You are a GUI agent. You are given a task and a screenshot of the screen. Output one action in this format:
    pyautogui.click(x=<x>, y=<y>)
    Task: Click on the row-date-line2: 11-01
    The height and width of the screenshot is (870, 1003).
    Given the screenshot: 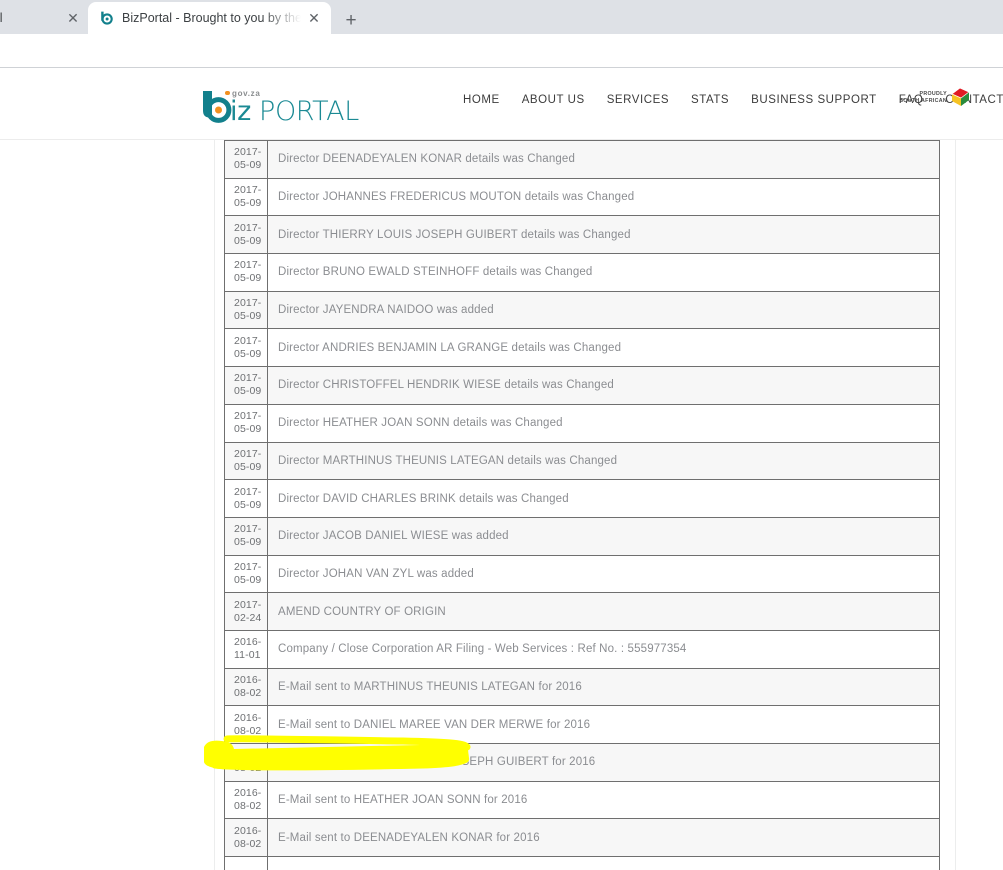 What is the action you would take?
    pyautogui.click(x=247, y=655)
    